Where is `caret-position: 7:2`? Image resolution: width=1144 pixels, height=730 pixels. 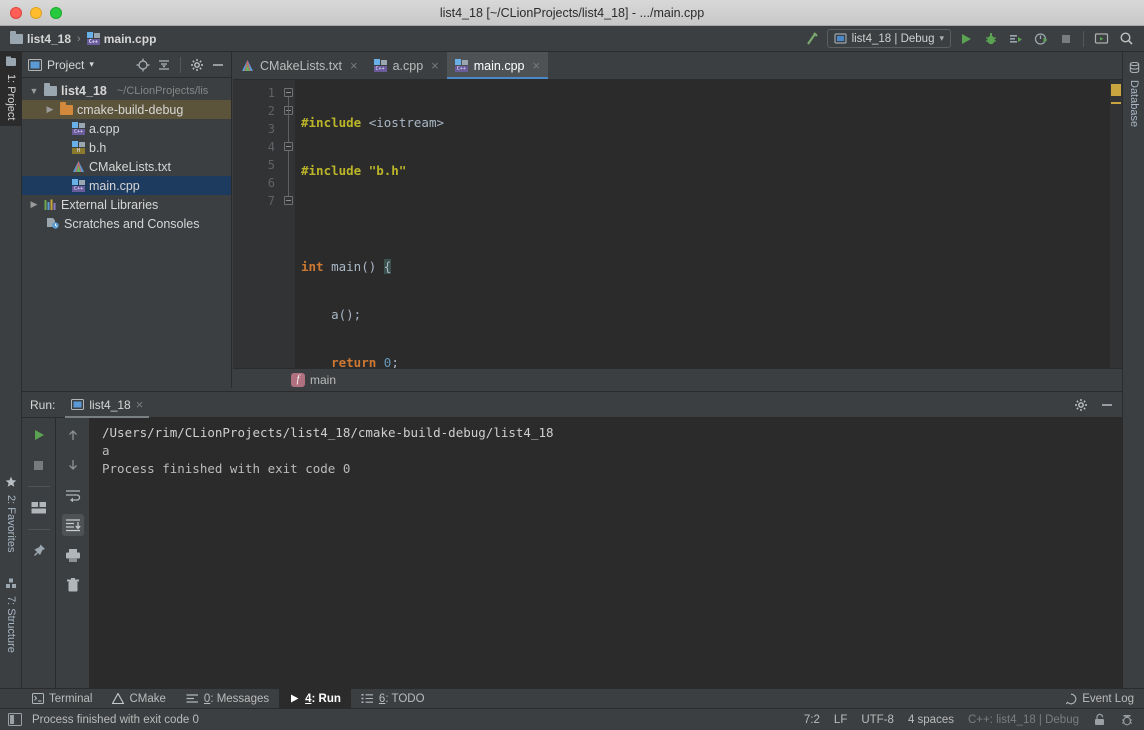
caret-position: 7:2 is located at coordinates (812, 720).